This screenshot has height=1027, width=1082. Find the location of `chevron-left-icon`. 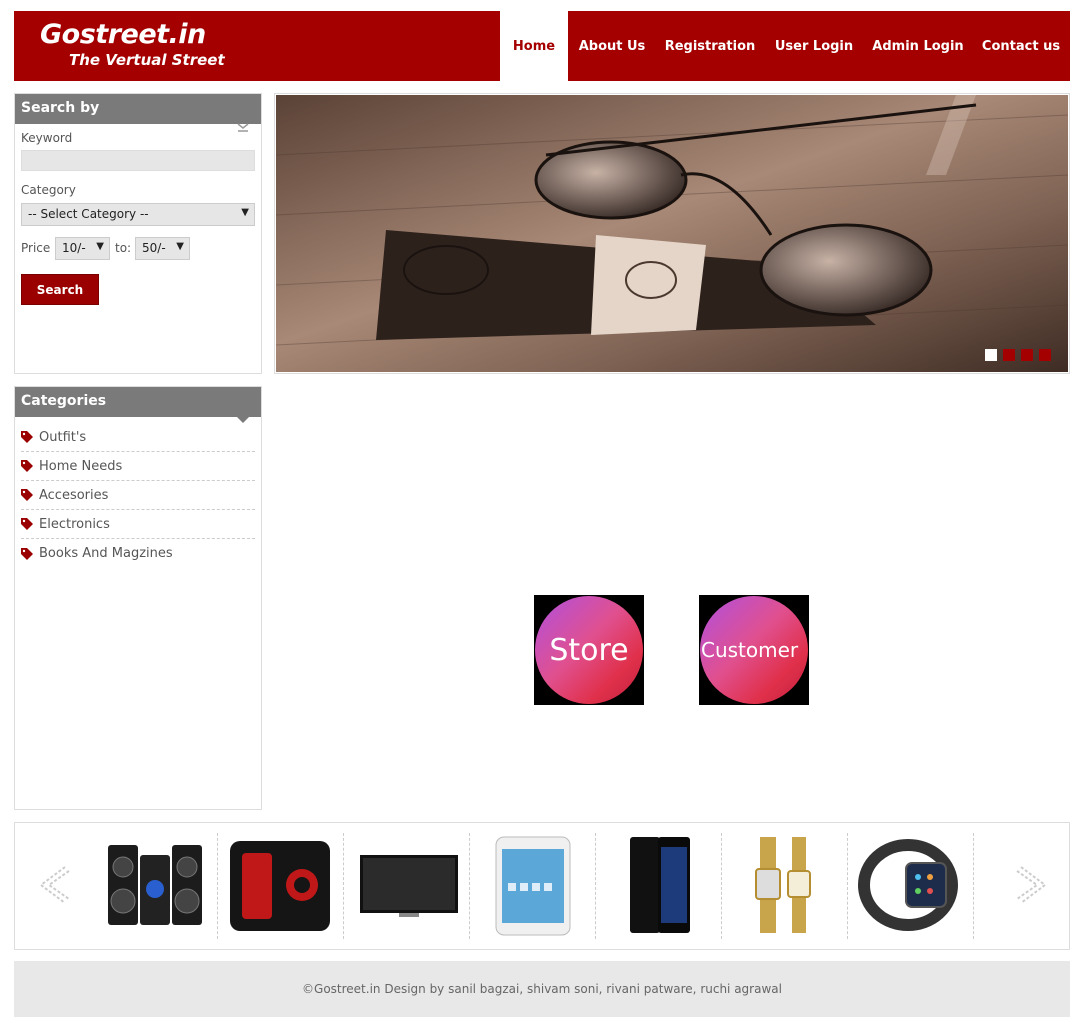

chevron-left-icon is located at coordinates (53, 885).